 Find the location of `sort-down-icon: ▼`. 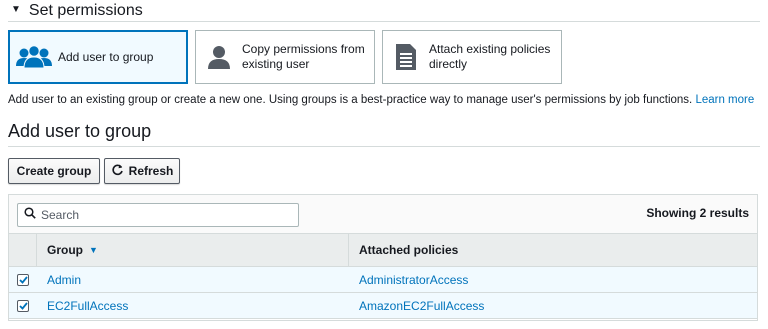

sort-down-icon: ▼ is located at coordinates (93, 250).